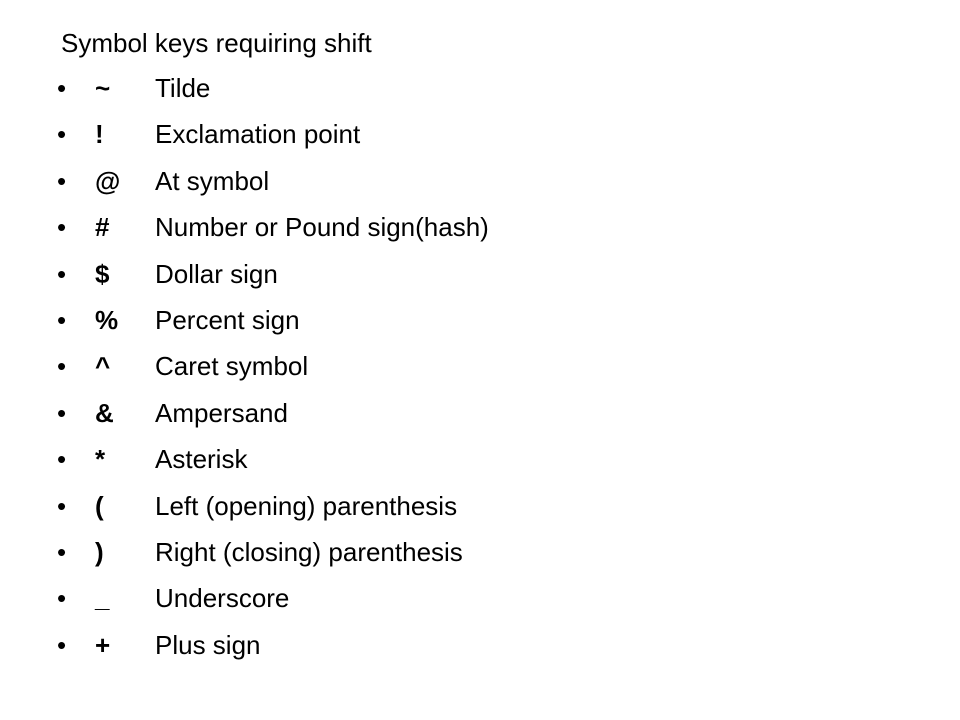 This screenshot has width=960, height=720. Describe the element at coordinates (102, 273) in the screenshot. I see `symbol-glyph: $` at that location.